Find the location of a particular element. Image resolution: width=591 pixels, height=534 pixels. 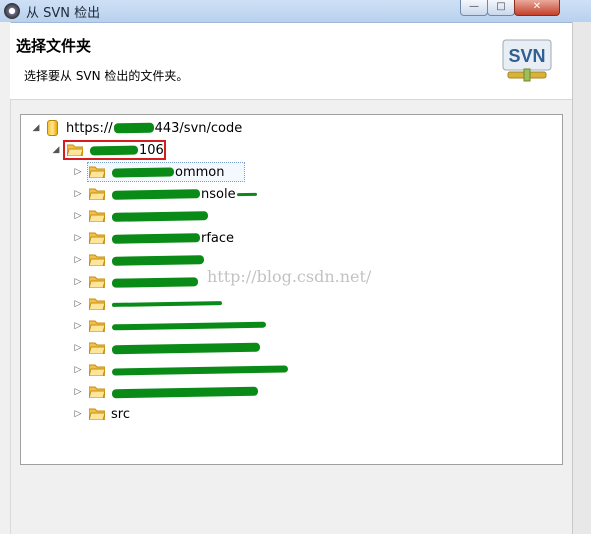

repository-url-suffix: 443/svn/code is located at coordinates (198, 128).